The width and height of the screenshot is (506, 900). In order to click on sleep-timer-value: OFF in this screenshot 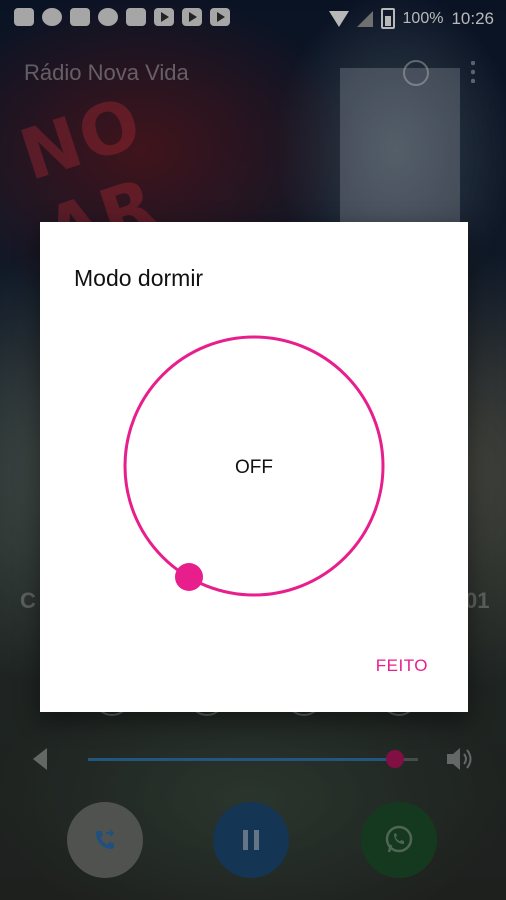, I will do `click(254, 467)`.